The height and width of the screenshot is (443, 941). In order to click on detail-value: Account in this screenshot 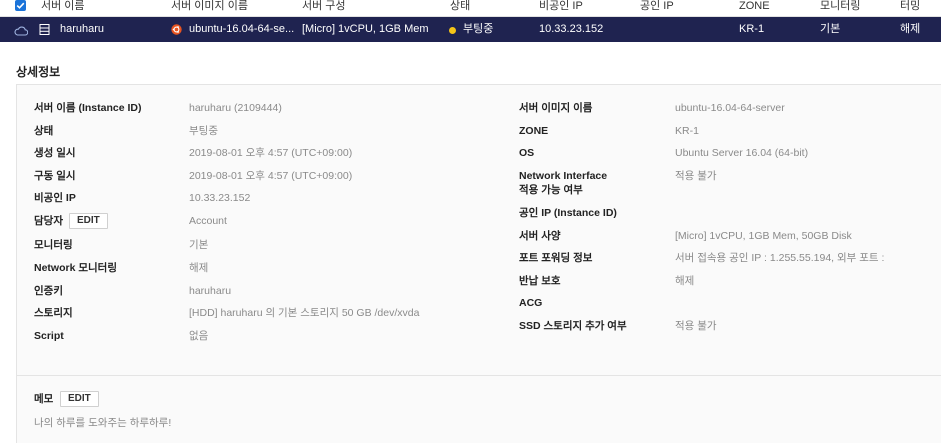, I will do `click(208, 221)`.